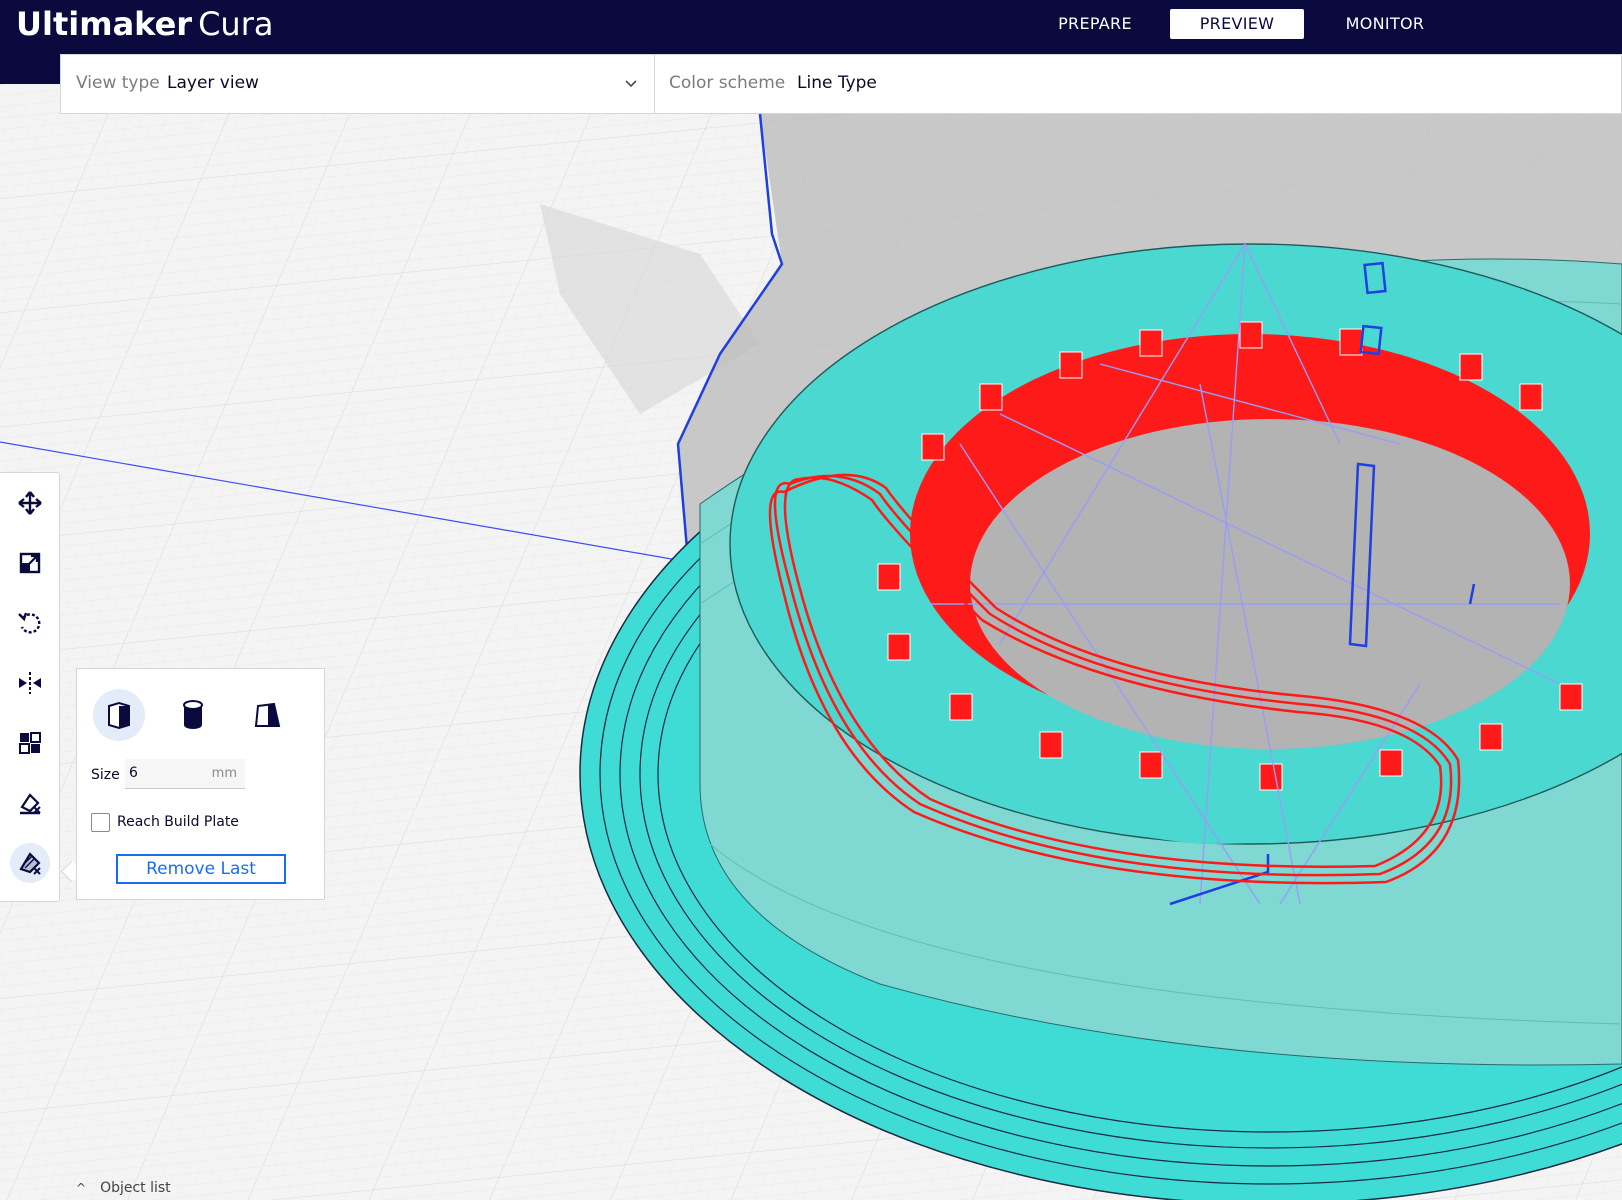 Image resolution: width=1622 pixels, height=1200 pixels. I want to click on cube-shape-button, so click(119, 715).